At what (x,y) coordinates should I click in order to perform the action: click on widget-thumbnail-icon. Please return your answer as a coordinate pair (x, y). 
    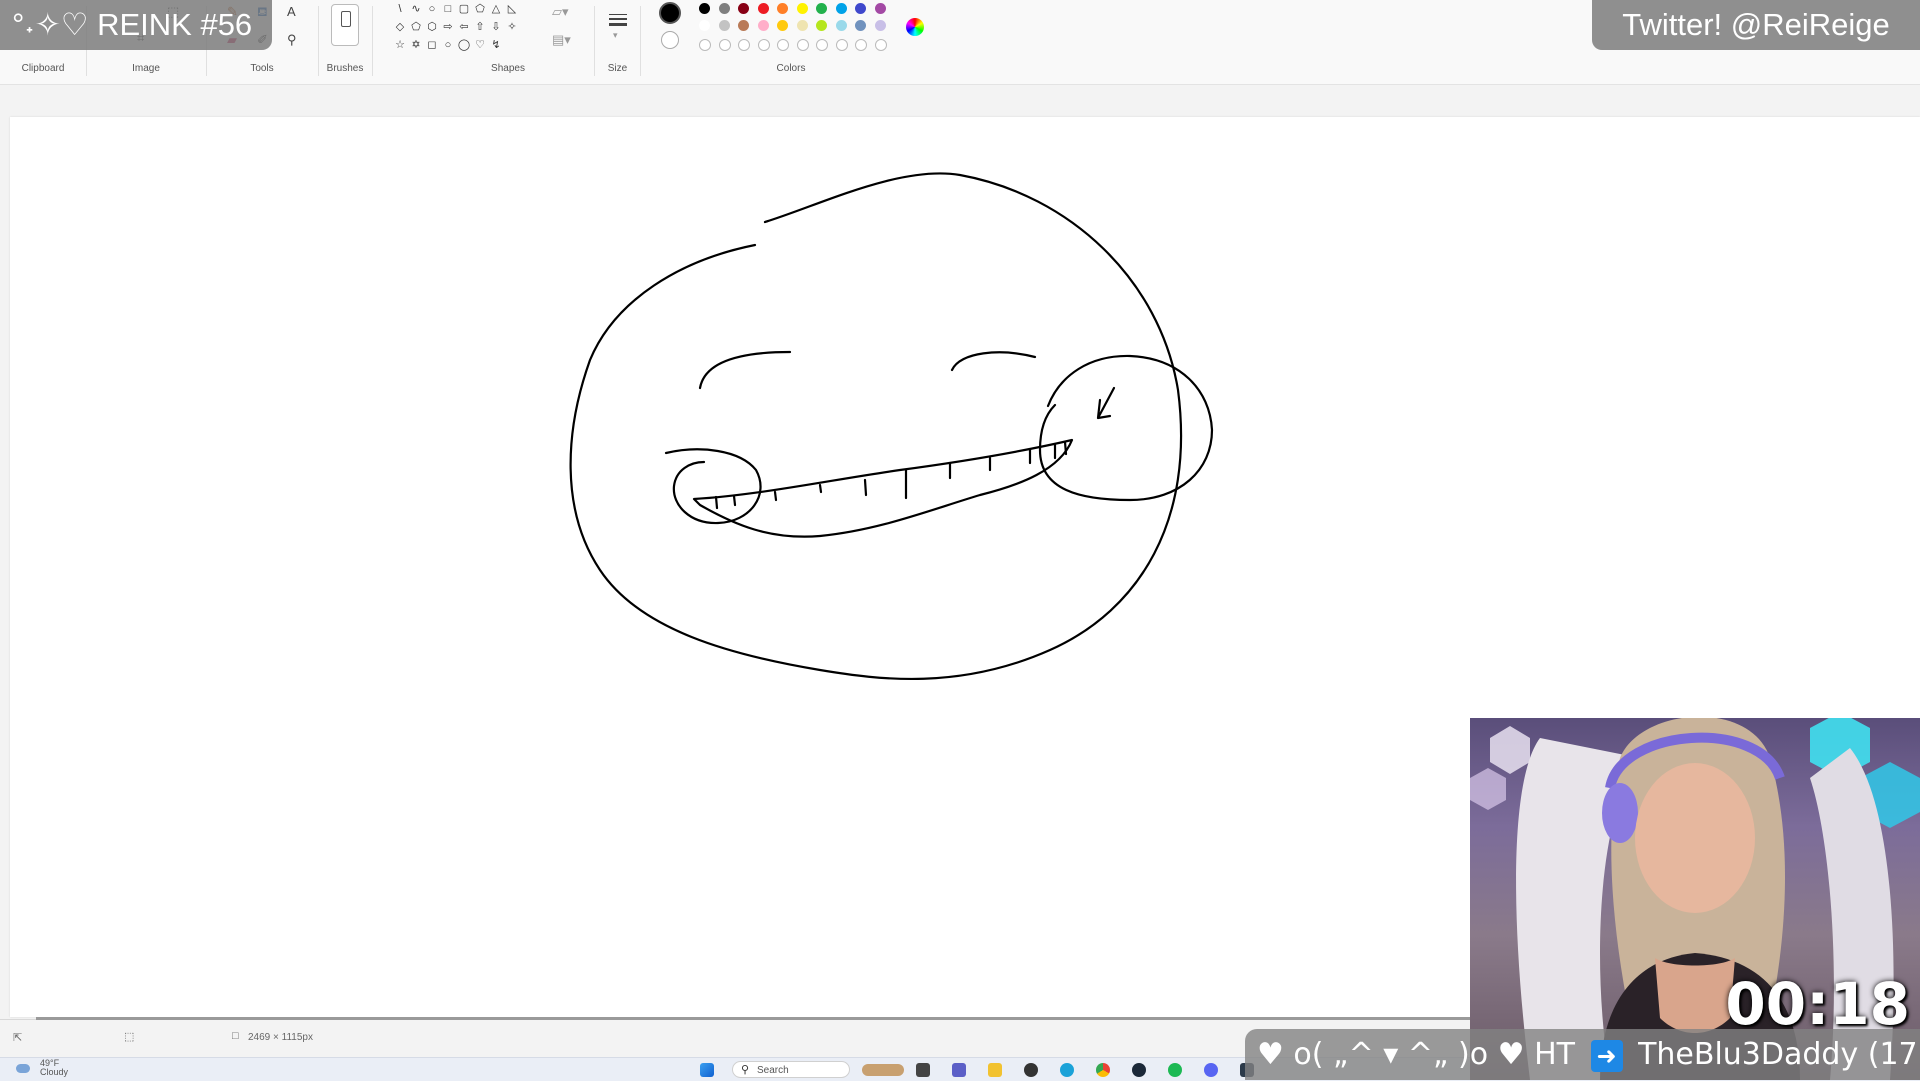
    Looking at the image, I should click on (883, 1070).